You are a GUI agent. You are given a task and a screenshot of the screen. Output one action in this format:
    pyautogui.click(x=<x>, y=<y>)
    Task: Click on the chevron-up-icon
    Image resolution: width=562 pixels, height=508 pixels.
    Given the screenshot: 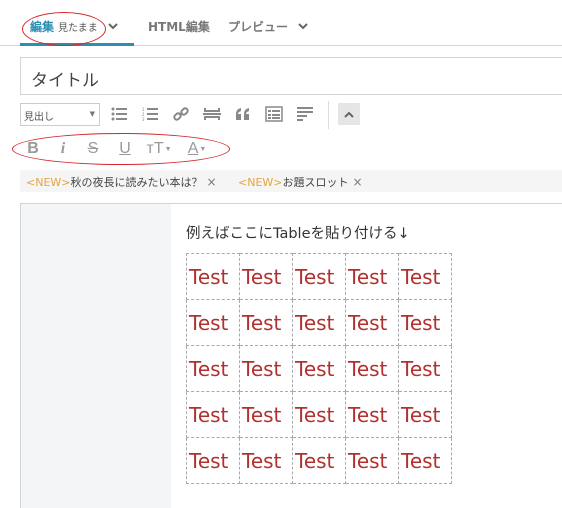 What is the action you would take?
    pyautogui.click(x=349, y=114)
    